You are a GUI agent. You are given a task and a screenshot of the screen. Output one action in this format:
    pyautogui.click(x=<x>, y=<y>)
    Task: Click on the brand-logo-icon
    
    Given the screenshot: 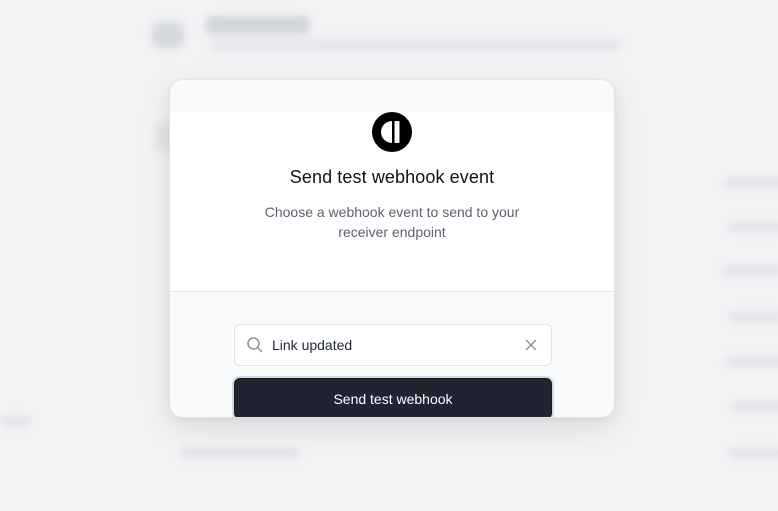 What is the action you would take?
    pyautogui.click(x=392, y=132)
    